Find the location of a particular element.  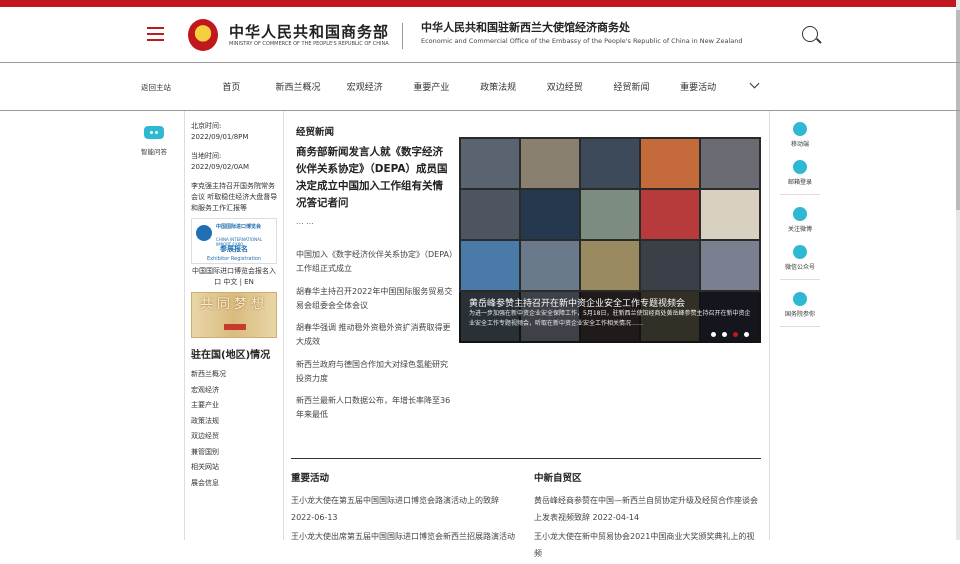

nav-item-news: 经贸新闻 is located at coordinates (631, 86).